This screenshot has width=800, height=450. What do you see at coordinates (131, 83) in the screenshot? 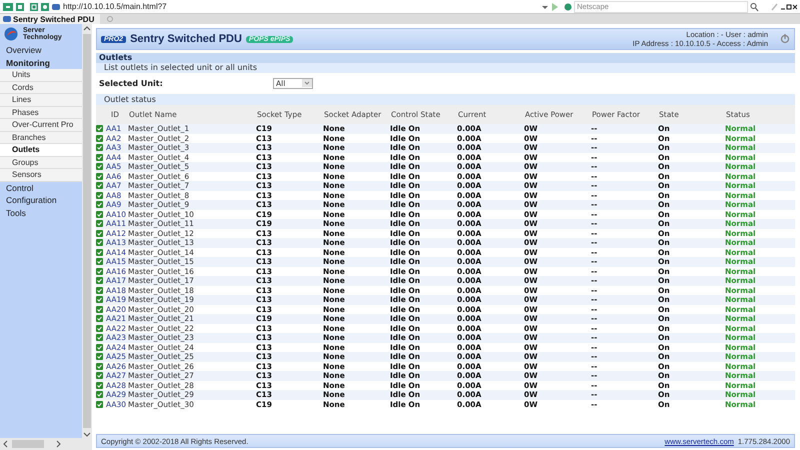
I see `field-label: Selected Unit:` at bounding box center [131, 83].